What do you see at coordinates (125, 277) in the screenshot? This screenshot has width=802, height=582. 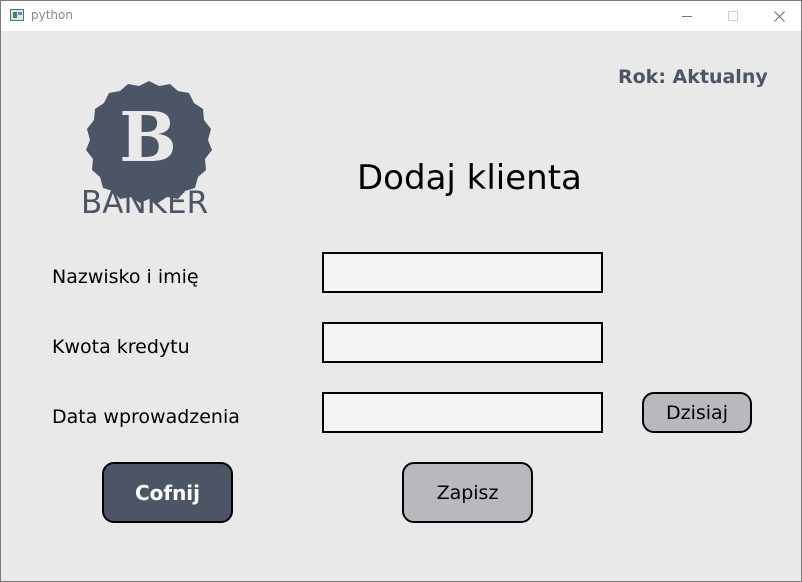 I see `name-label: Nazwisko i imię` at bounding box center [125, 277].